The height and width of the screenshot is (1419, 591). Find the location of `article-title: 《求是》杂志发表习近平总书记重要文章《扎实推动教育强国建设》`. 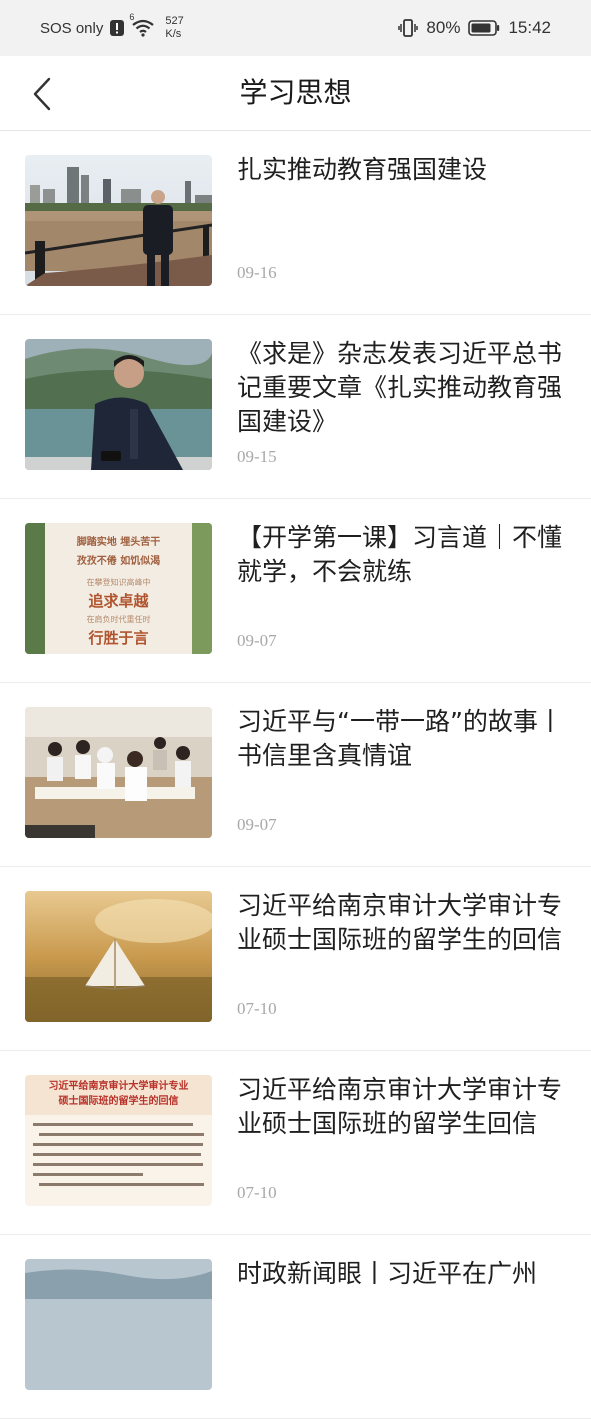

article-title: 《求是》杂志发表习近平总书记重要文章《扎实推动教育强国建设》 is located at coordinates (400, 387).